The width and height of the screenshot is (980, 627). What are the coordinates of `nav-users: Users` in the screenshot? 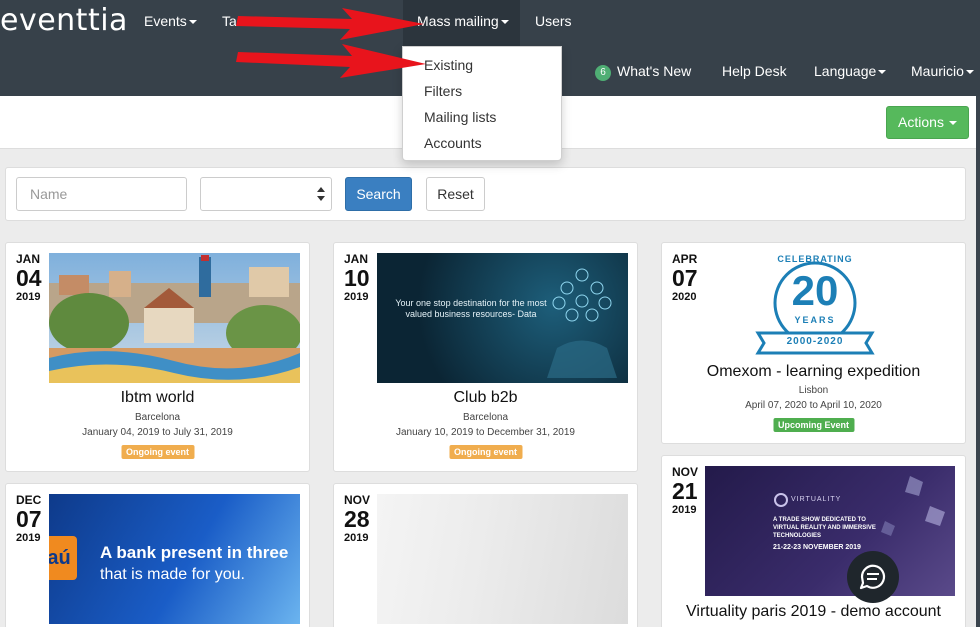 It's located at (553, 21).